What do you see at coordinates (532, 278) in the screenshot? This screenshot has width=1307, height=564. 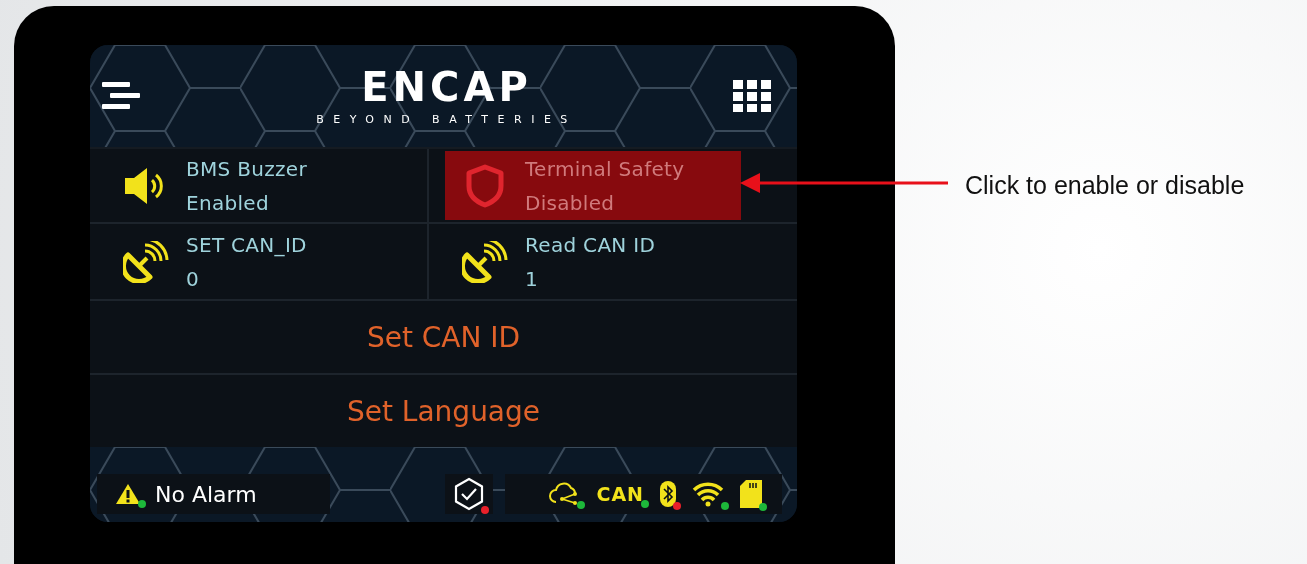 I see `setting-value: 1` at bounding box center [532, 278].